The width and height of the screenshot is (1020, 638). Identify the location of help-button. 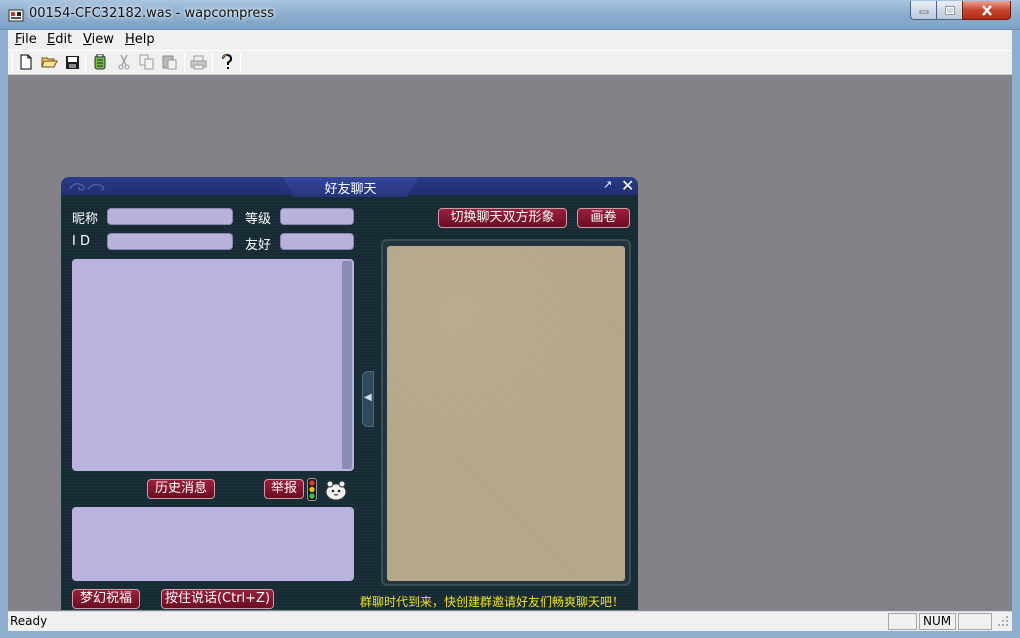
(227, 62).